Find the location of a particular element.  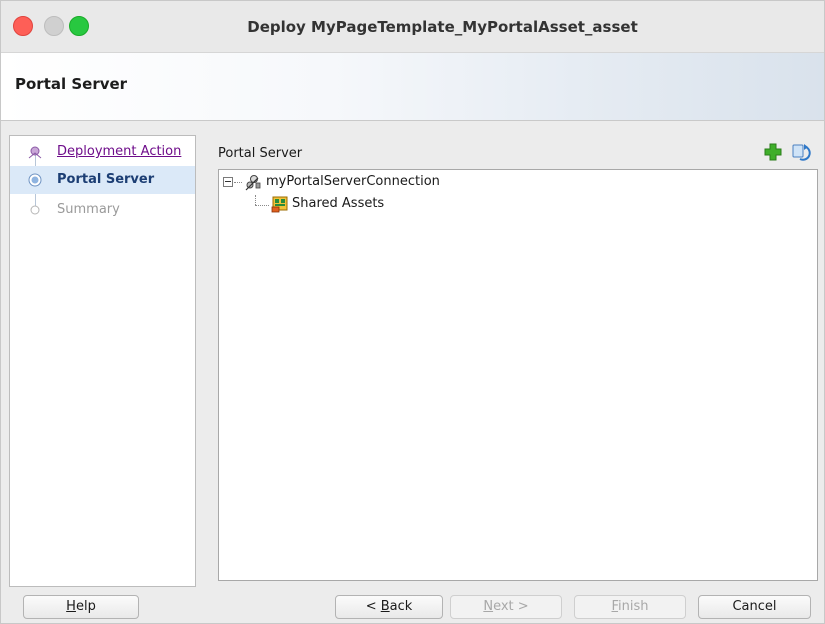

next-button: Next > is located at coordinates (506, 607).